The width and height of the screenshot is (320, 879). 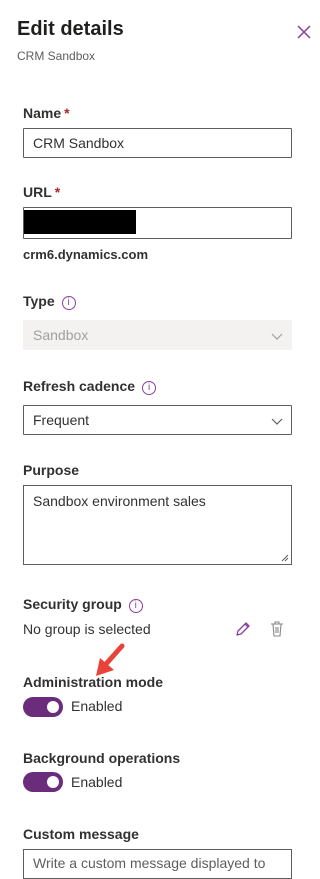 What do you see at coordinates (157, 335) in the screenshot?
I see `type-dropdown: Sandbox` at bounding box center [157, 335].